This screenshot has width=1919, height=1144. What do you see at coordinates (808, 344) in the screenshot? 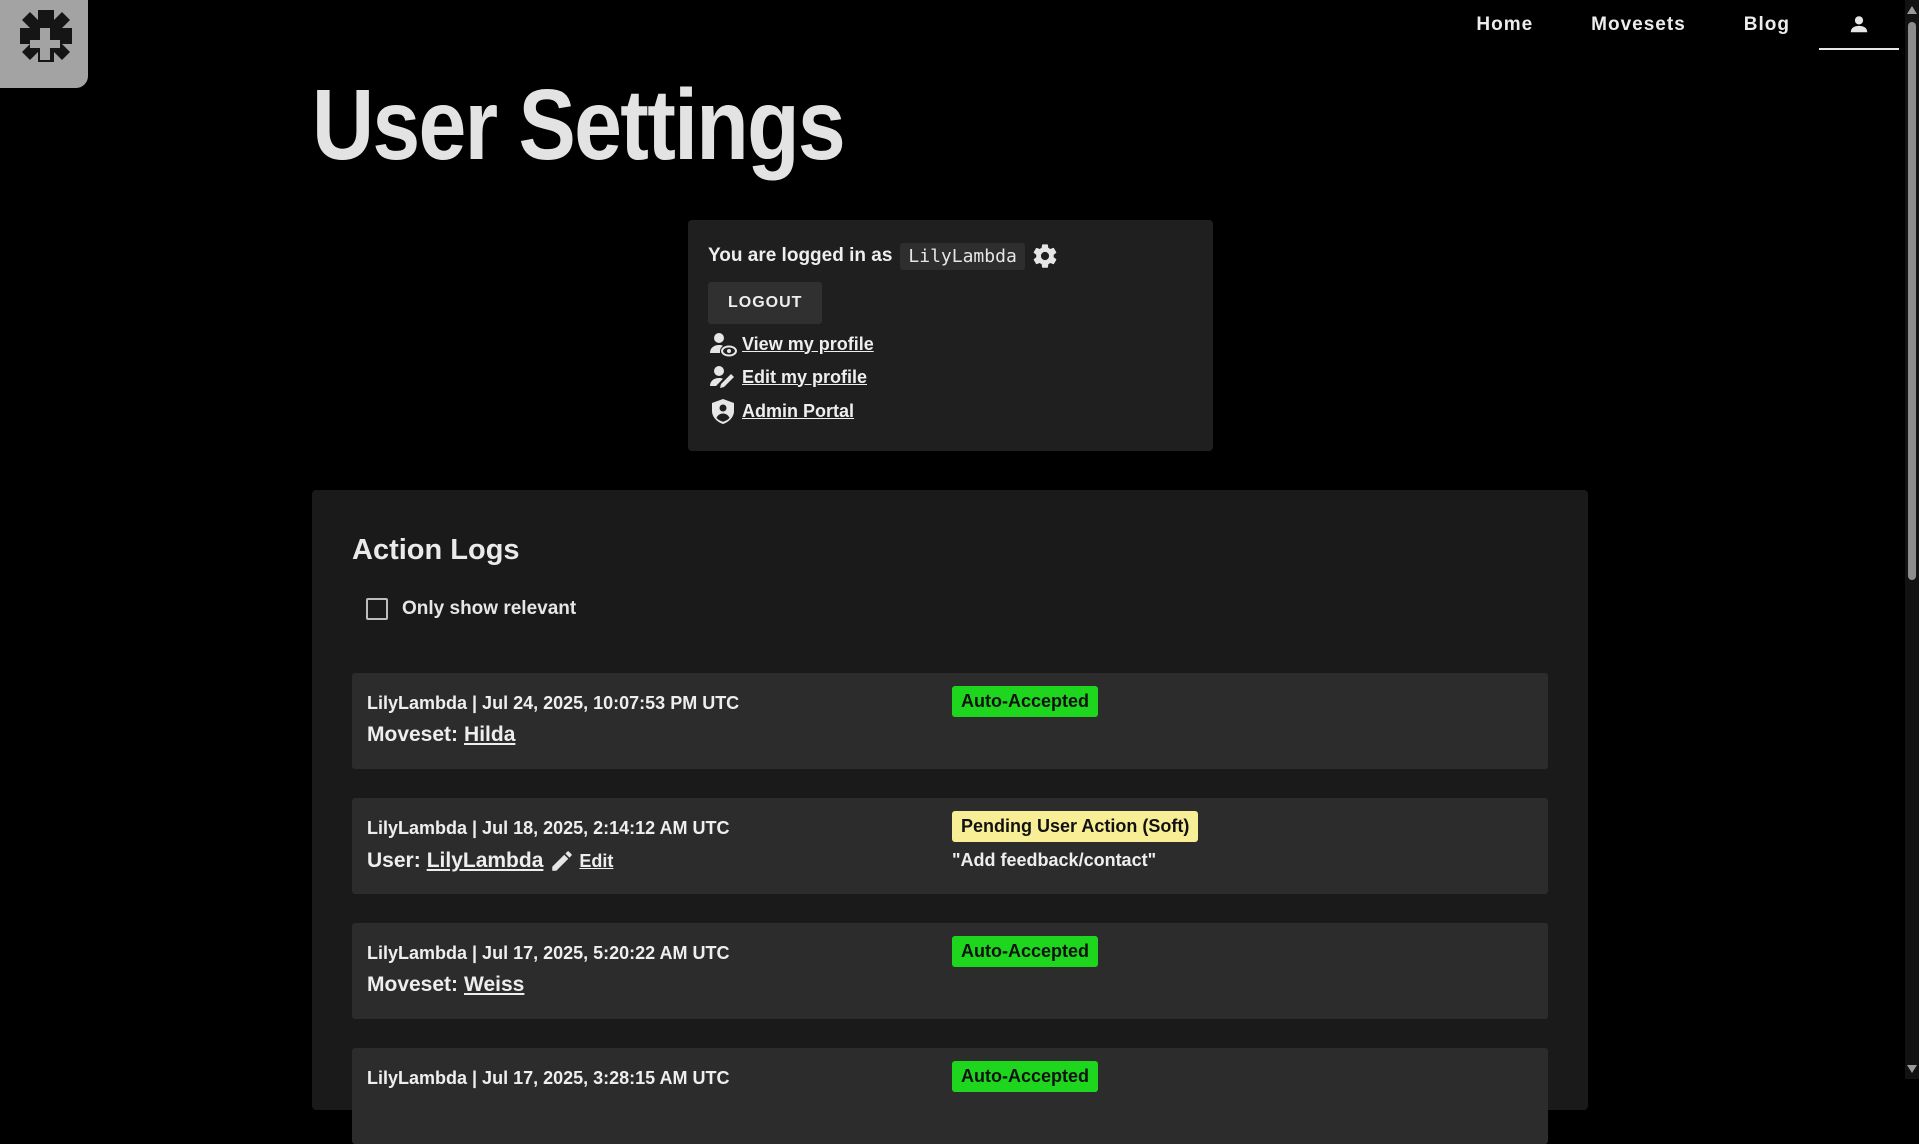
I see `view-profile-label: View my profile` at bounding box center [808, 344].